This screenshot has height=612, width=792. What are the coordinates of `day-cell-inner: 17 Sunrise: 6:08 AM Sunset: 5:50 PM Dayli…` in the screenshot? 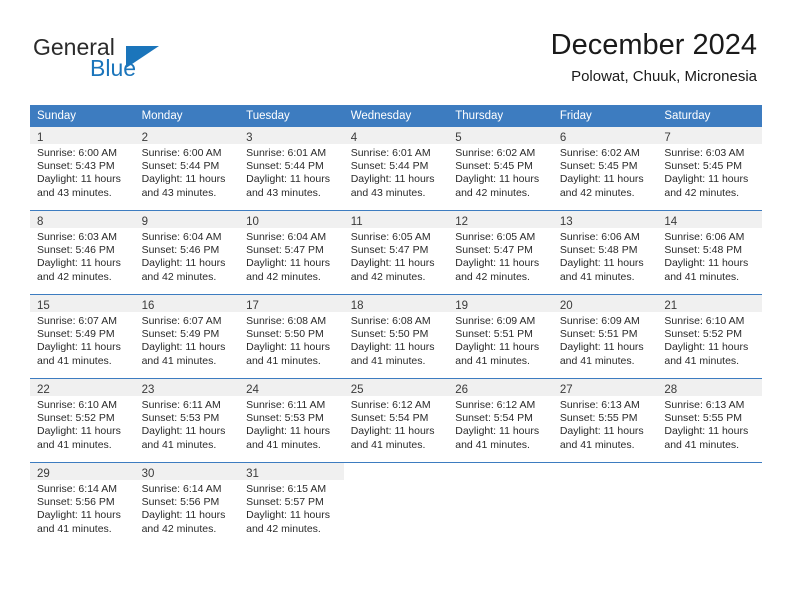 It's located at (291, 336).